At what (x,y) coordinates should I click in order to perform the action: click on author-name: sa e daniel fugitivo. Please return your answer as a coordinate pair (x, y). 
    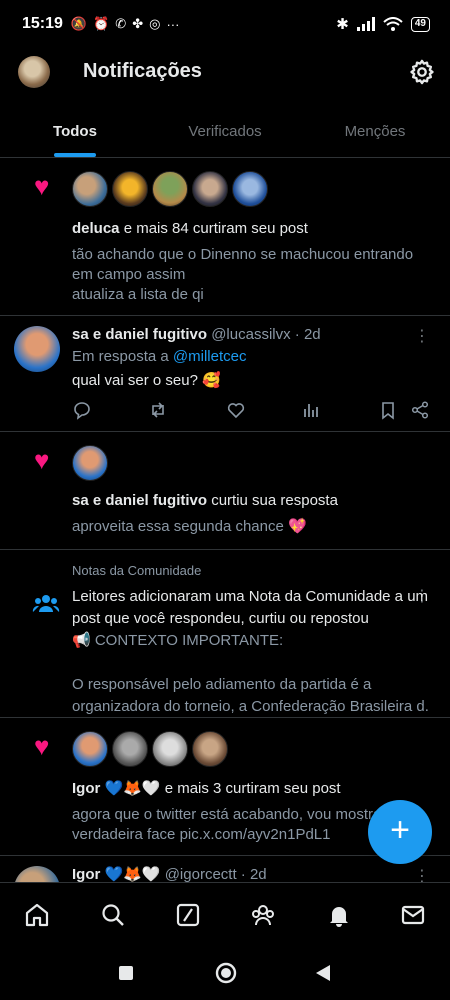
    Looking at the image, I should click on (139, 334).